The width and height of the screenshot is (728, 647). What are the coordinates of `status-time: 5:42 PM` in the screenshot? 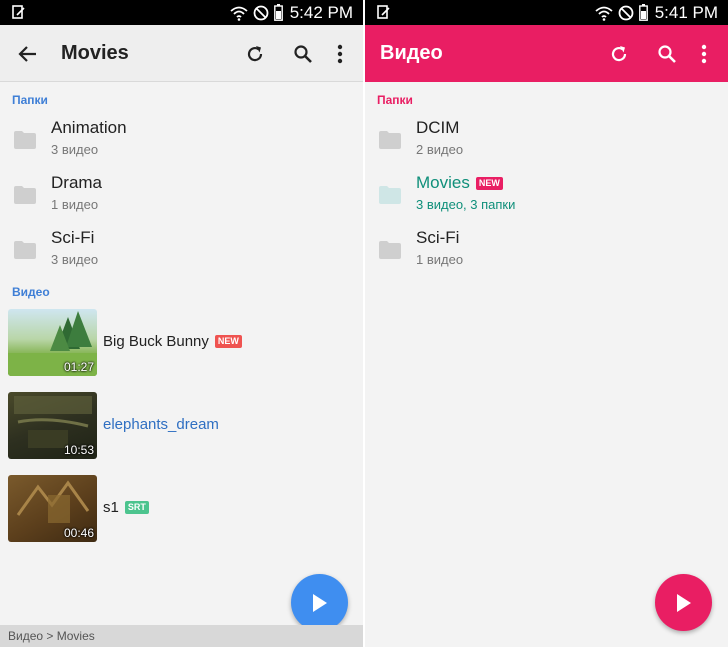 It's located at (321, 12).